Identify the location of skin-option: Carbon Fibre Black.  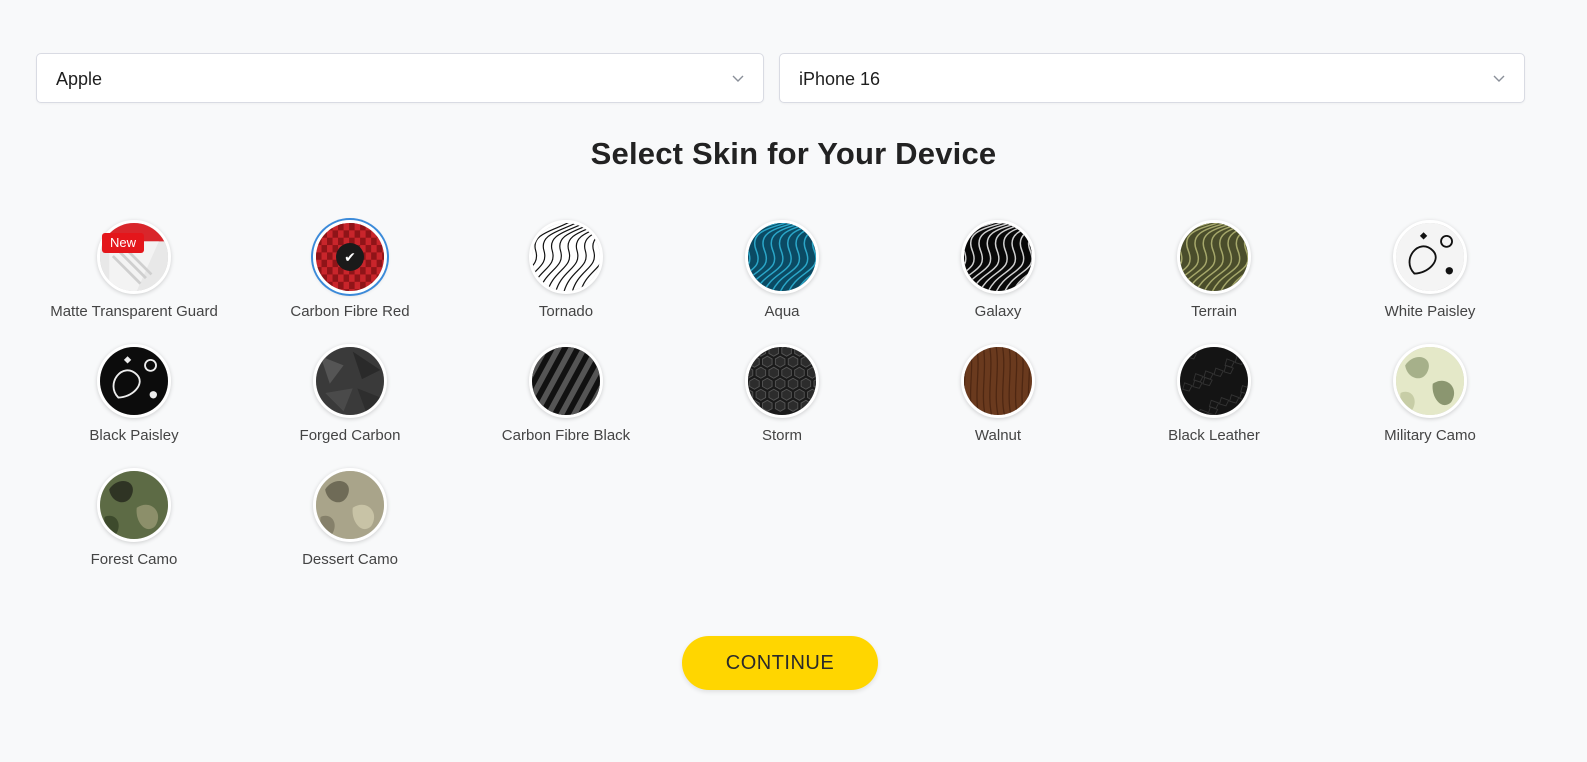
(566, 399).